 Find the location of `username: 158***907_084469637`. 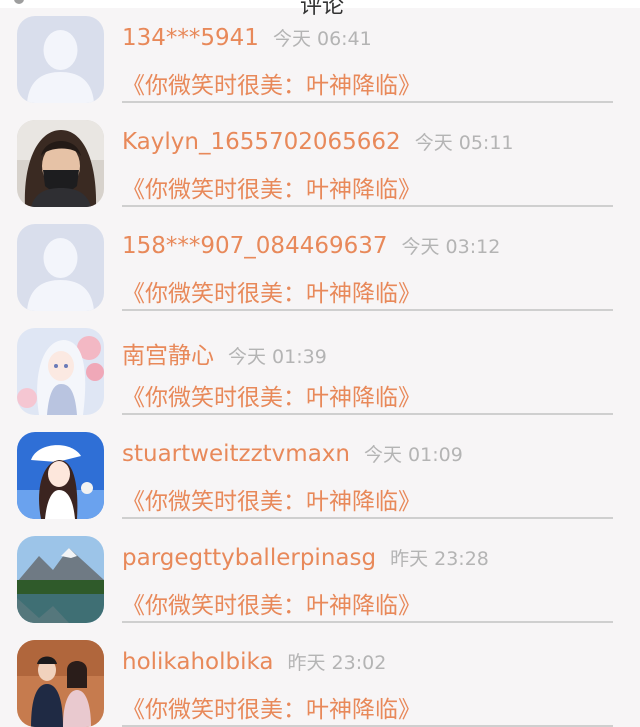

username: 158***907_084469637 is located at coordinates (255, 246).